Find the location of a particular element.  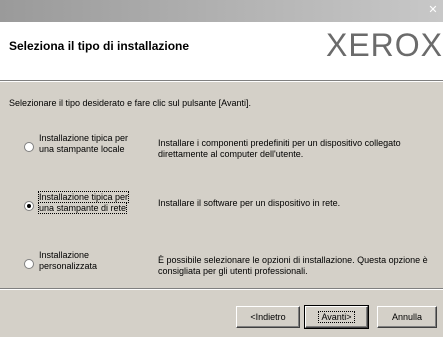

xerox-logo: XEROX is located at coordinates (384, 45).